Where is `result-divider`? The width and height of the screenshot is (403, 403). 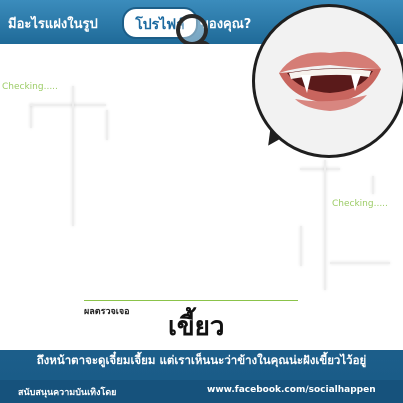
result-divider is located at coordinates (191, 300).